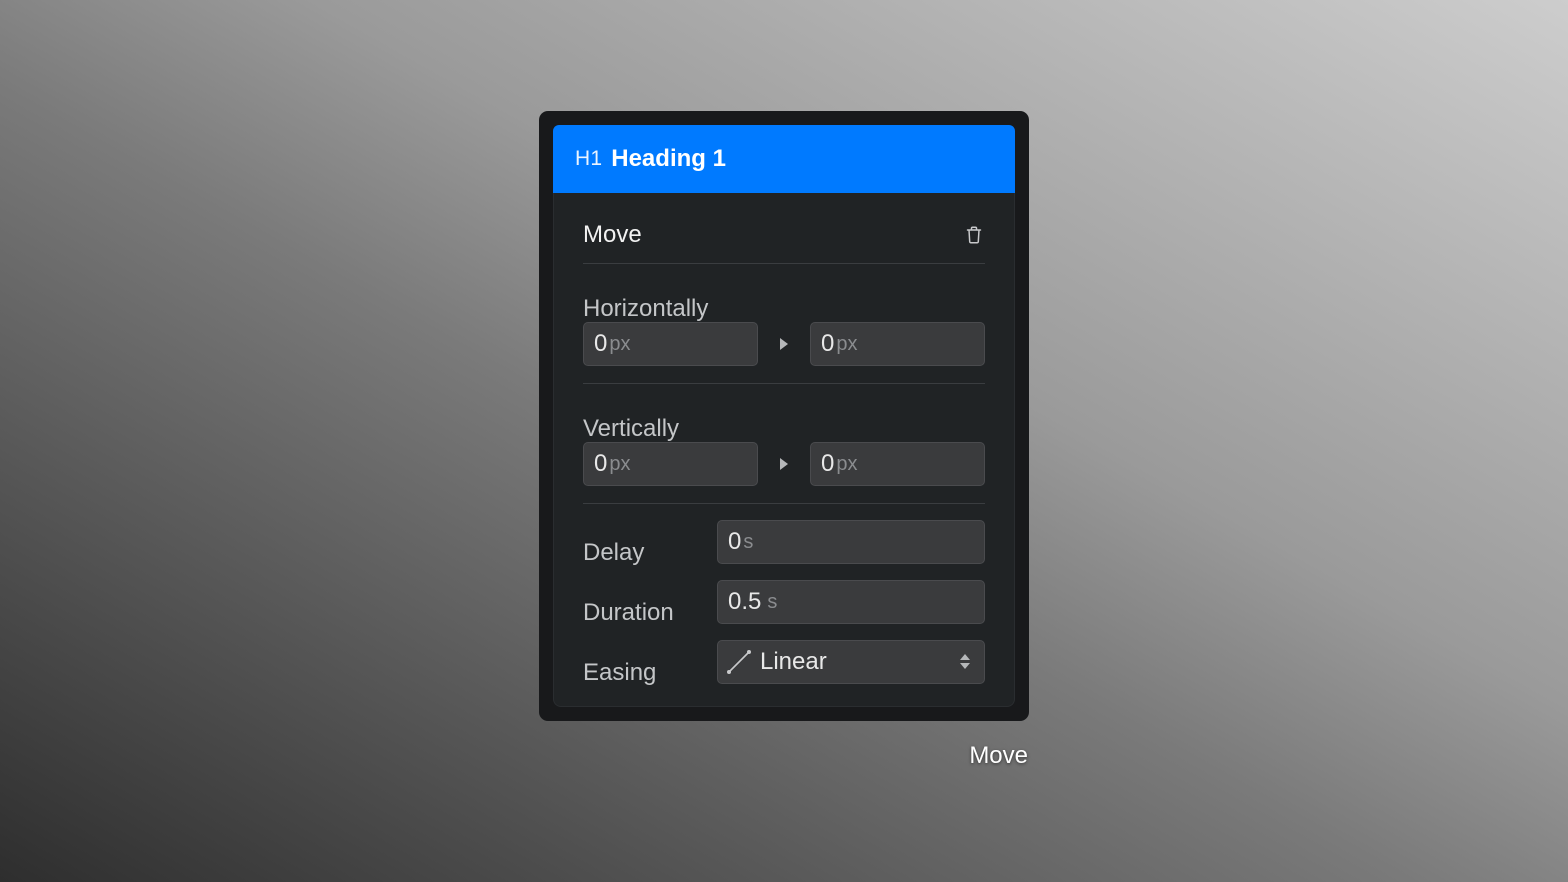  What do you see at coordinates (851, 662) in the screenshot?
I see `easing-select: Linear` at bounding box center [851, 662].